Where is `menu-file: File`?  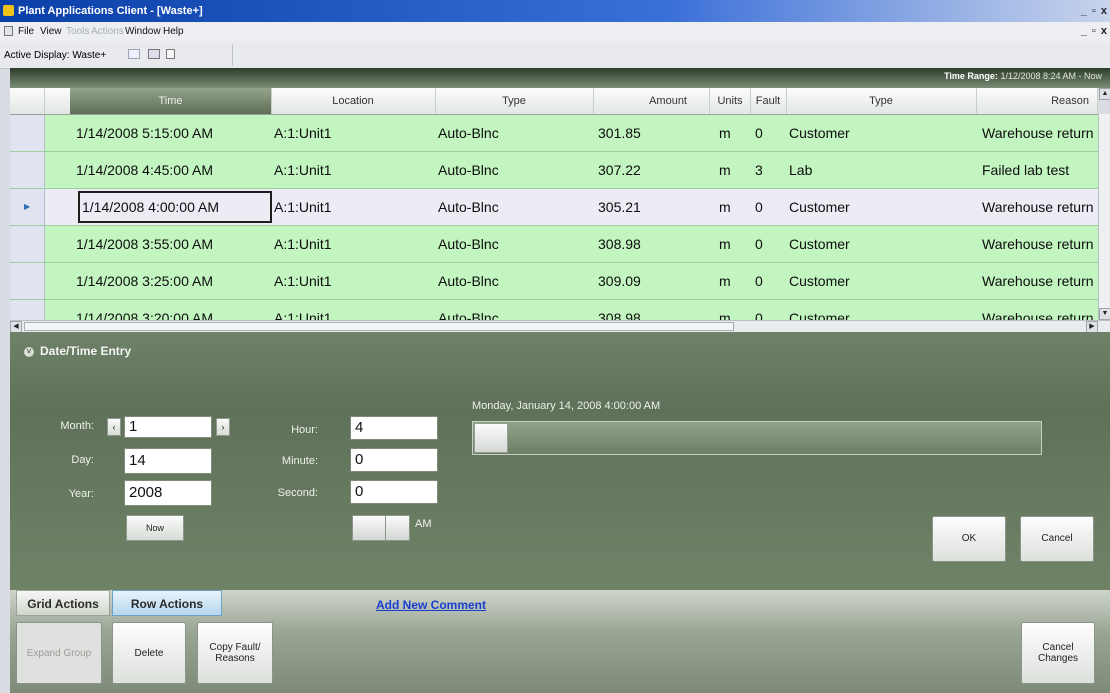 menu-file: File is located at coordinates (26, 31).